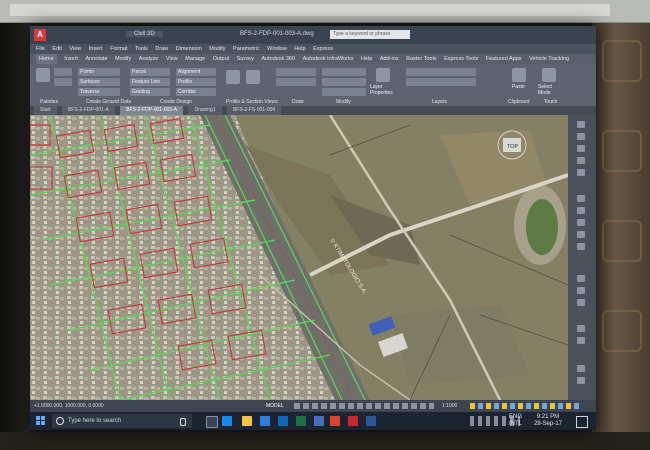  Describe the element at coordinates (245, 59) in the screenshot. I see `ribbon-tab: Survey` at that location.